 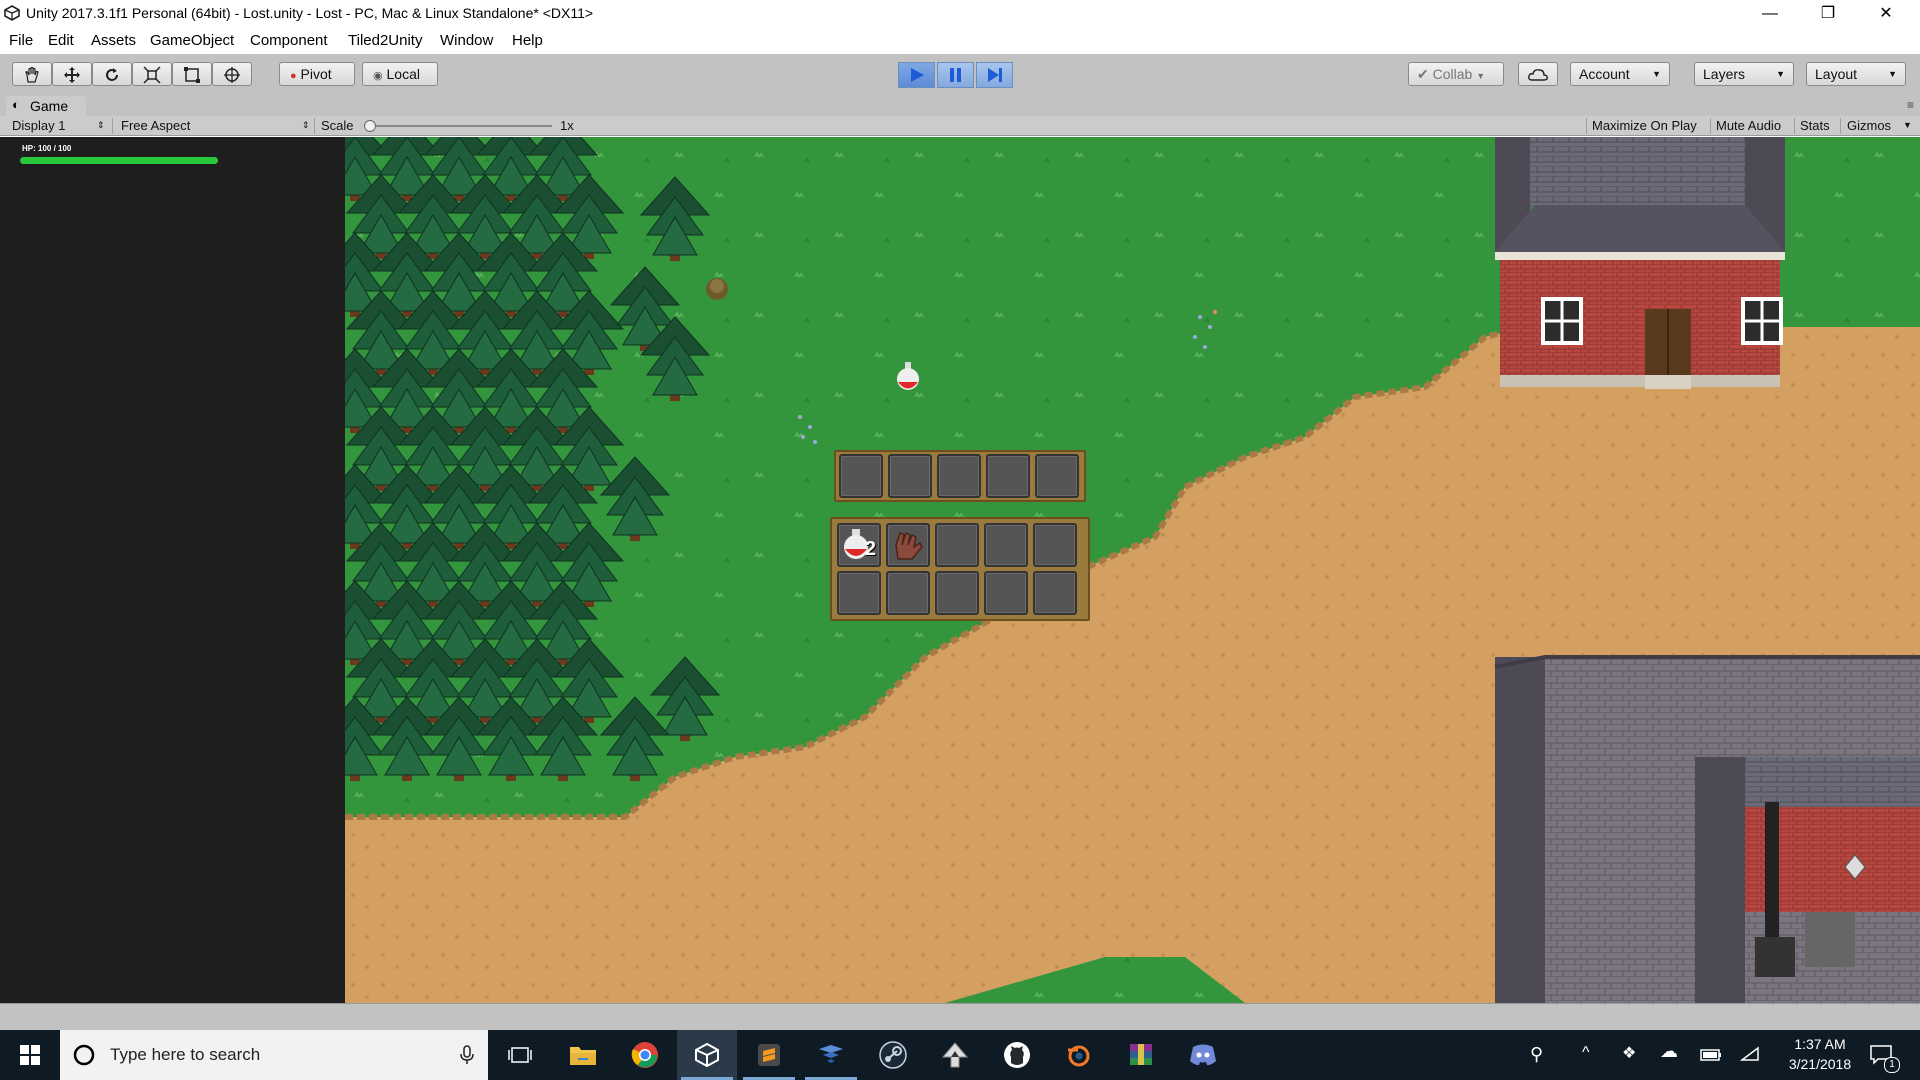 What do you see at coordinates (385, 40) in the screenshot?
I see `menu-tiled2unity: Tiled2Unity` at bounding box center [385, 40].